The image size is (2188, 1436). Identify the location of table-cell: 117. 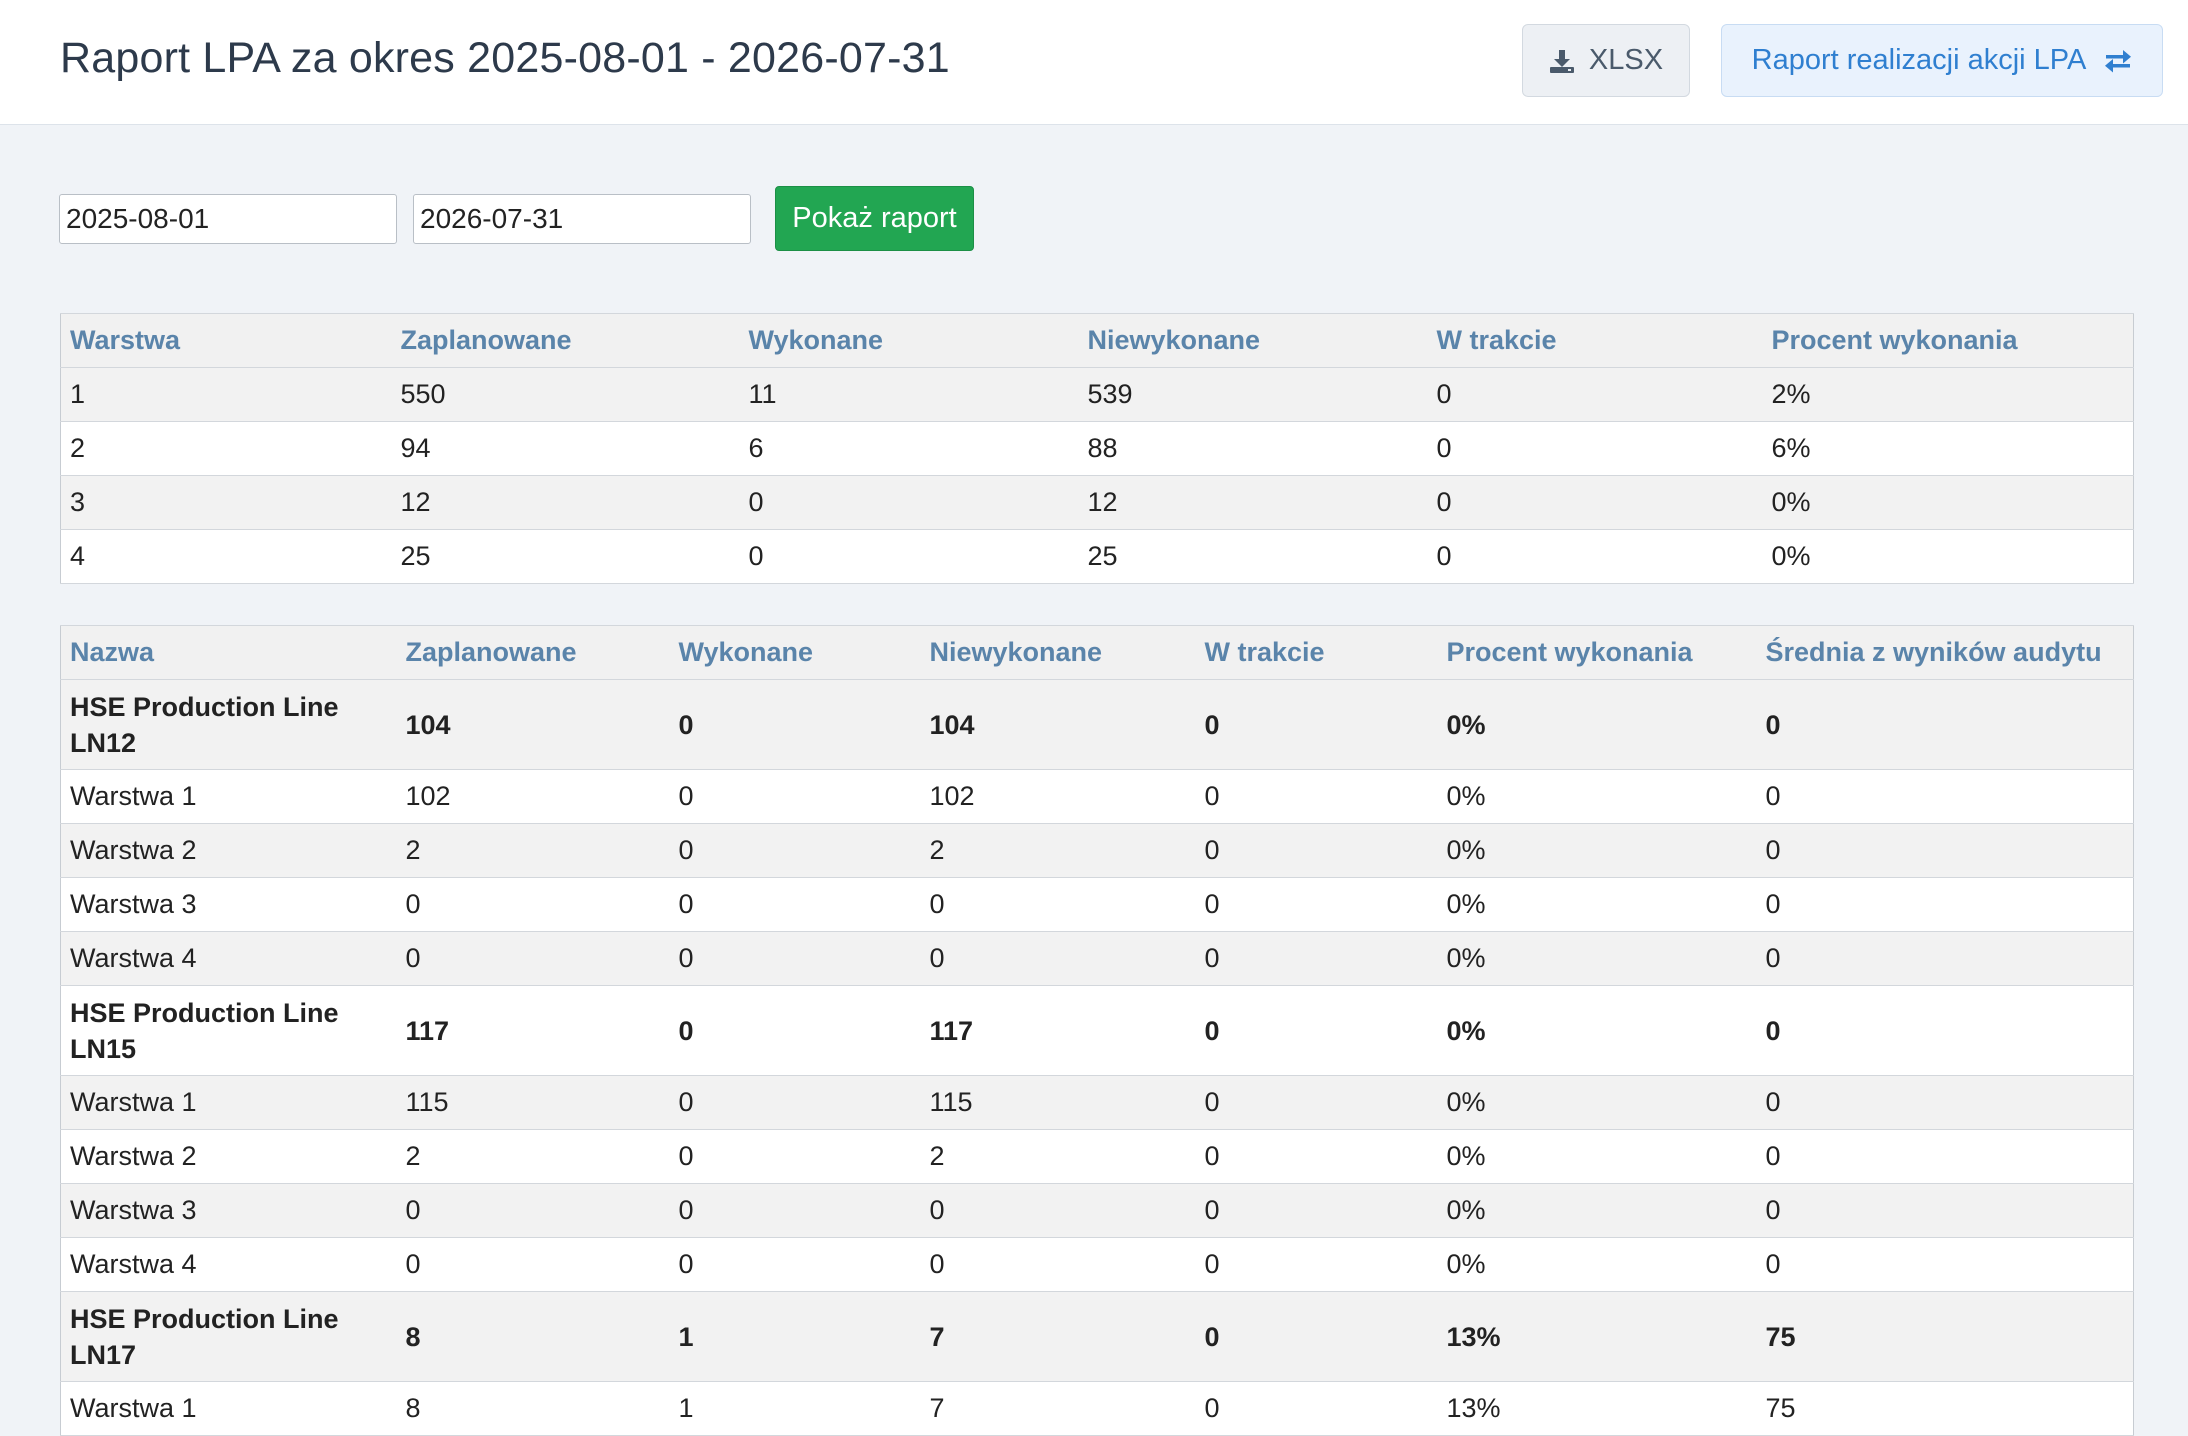
(533, 1030).